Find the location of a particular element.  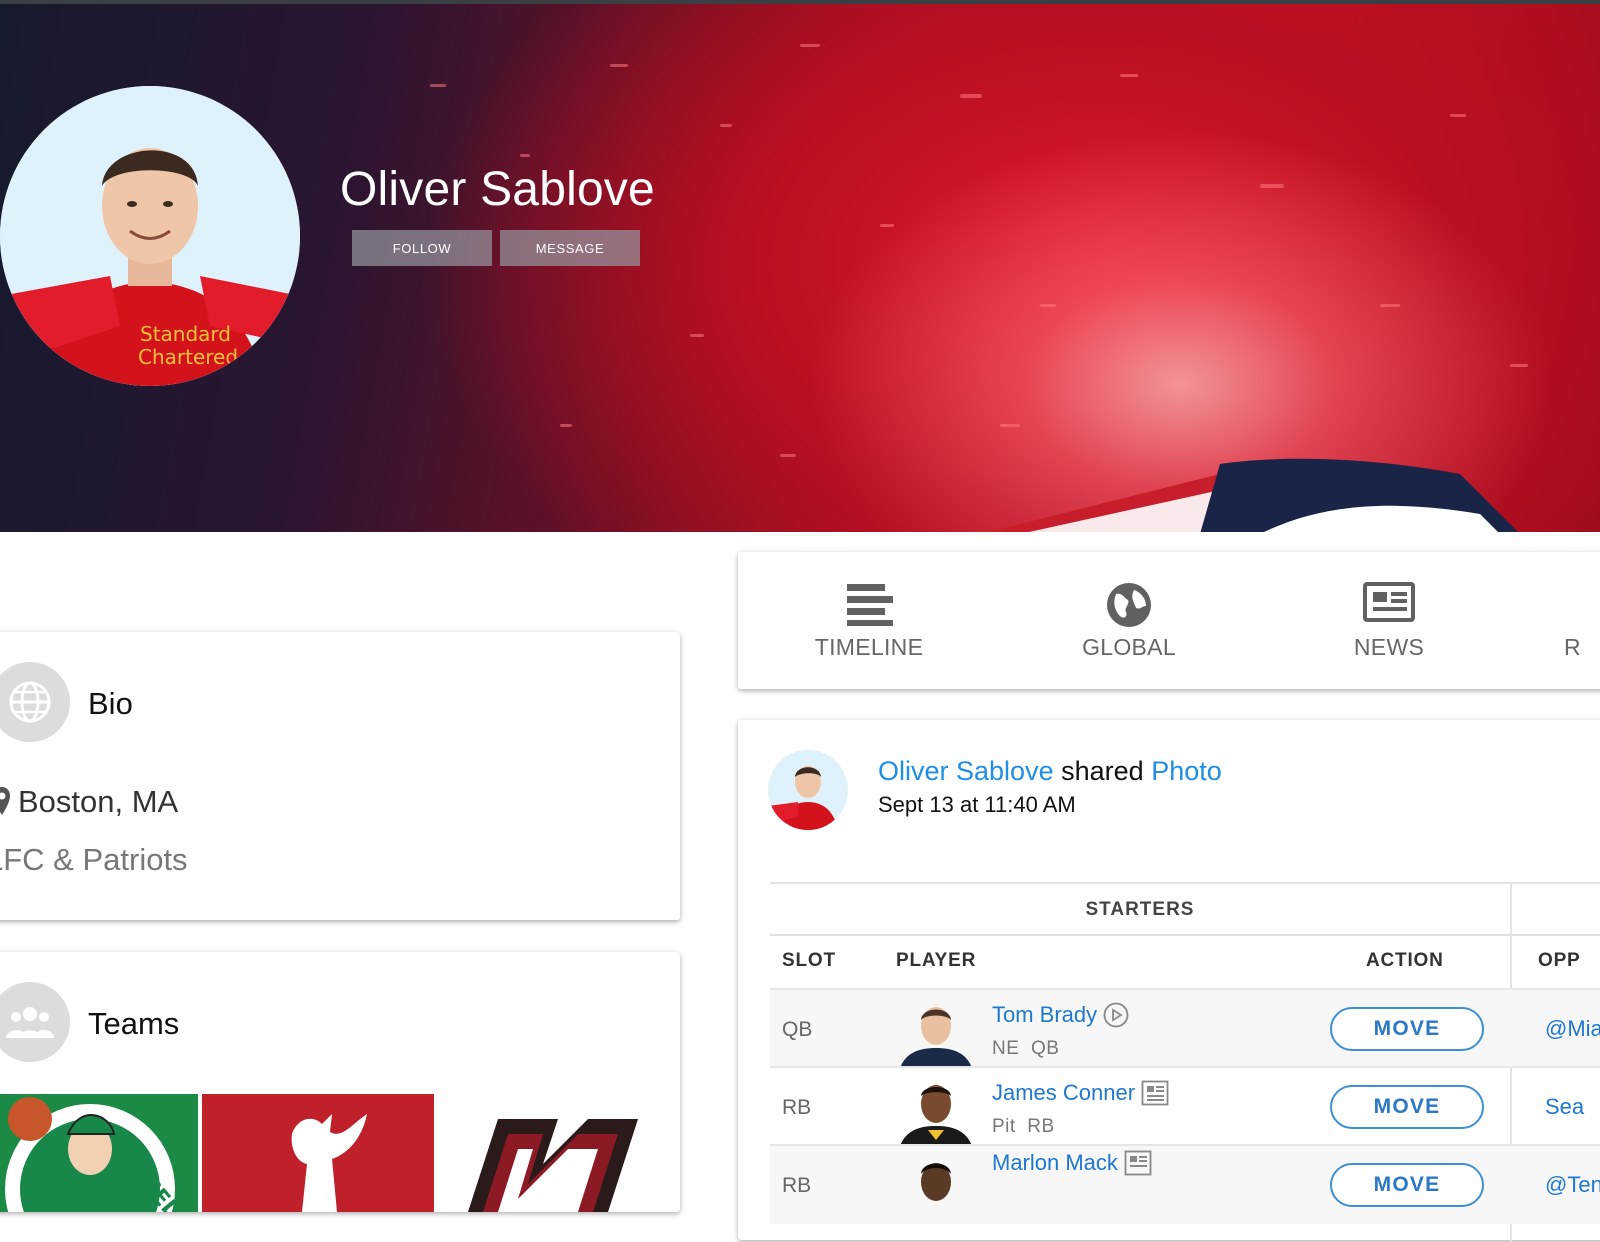

team-logo-swoosh is located at coordinates (1253, 495).